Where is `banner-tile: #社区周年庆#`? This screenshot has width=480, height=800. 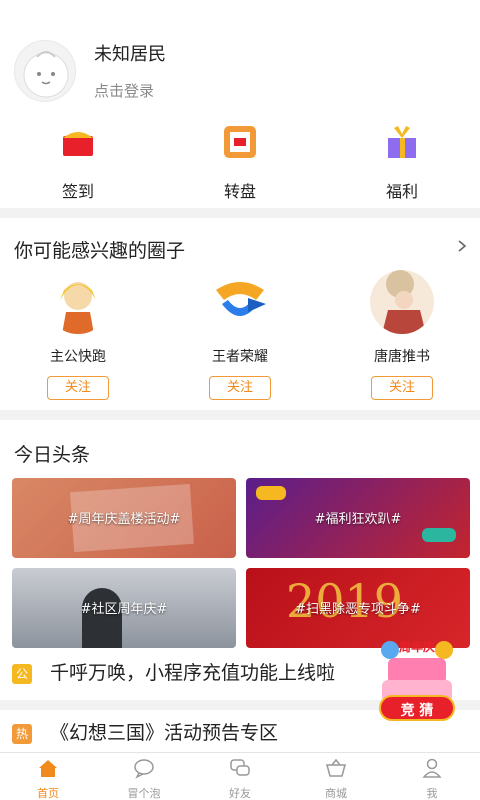
banner-tile: #社区周年庆# is located at coordinates (124, 608).